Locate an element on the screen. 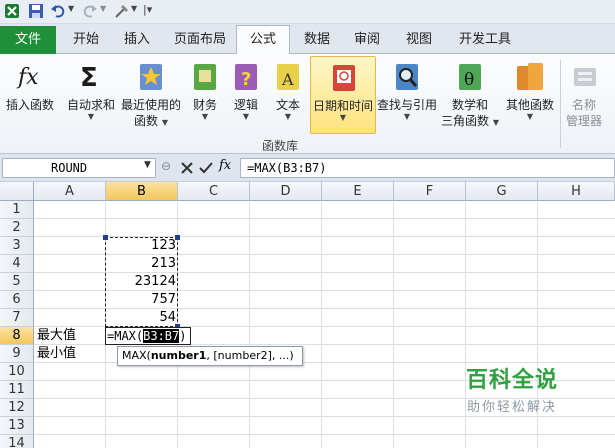 The height and width of the screenshot is (448, 615). row-header-11: 11 is located at coordinates (17, 390).